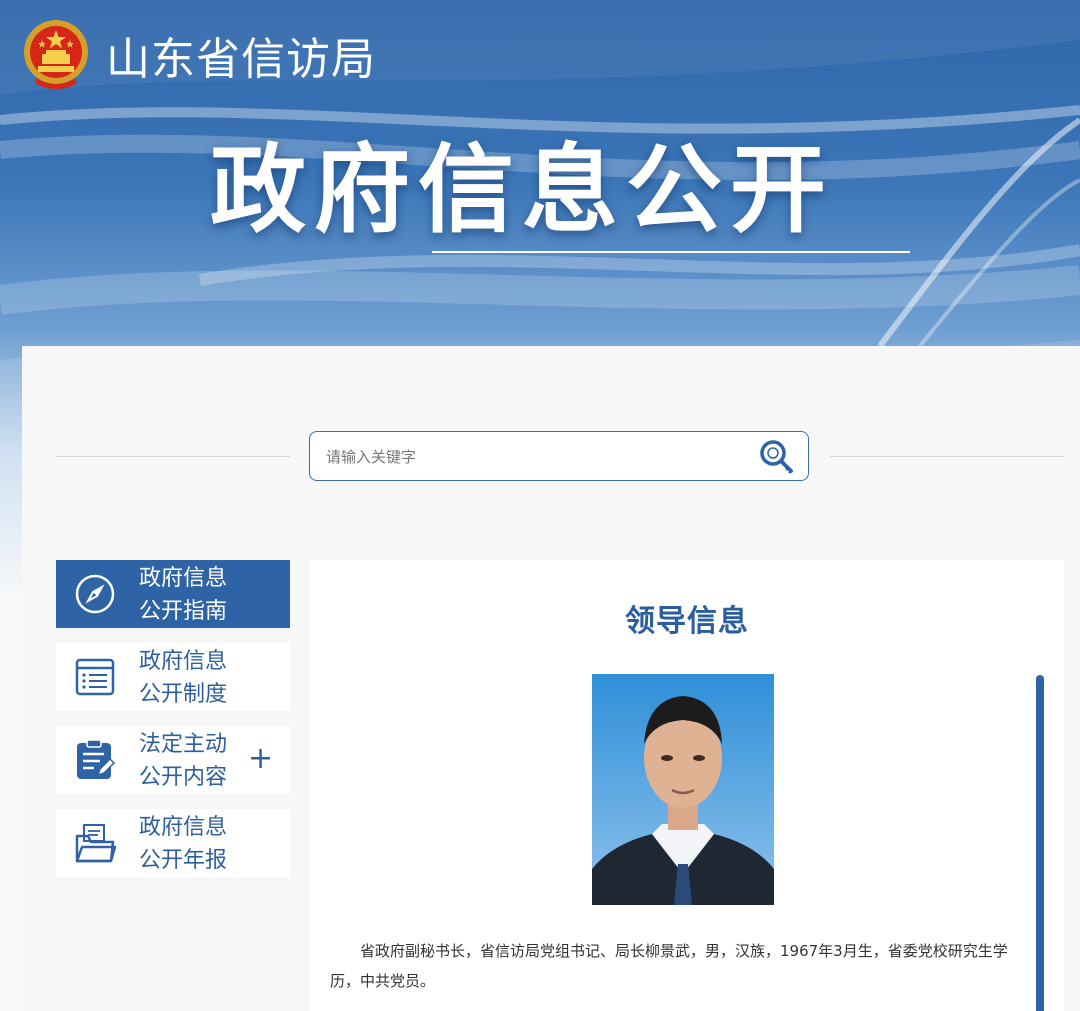  Describe the element at coordinates (95, 677) in the screenshot. I see `list-document-icon` at that location.